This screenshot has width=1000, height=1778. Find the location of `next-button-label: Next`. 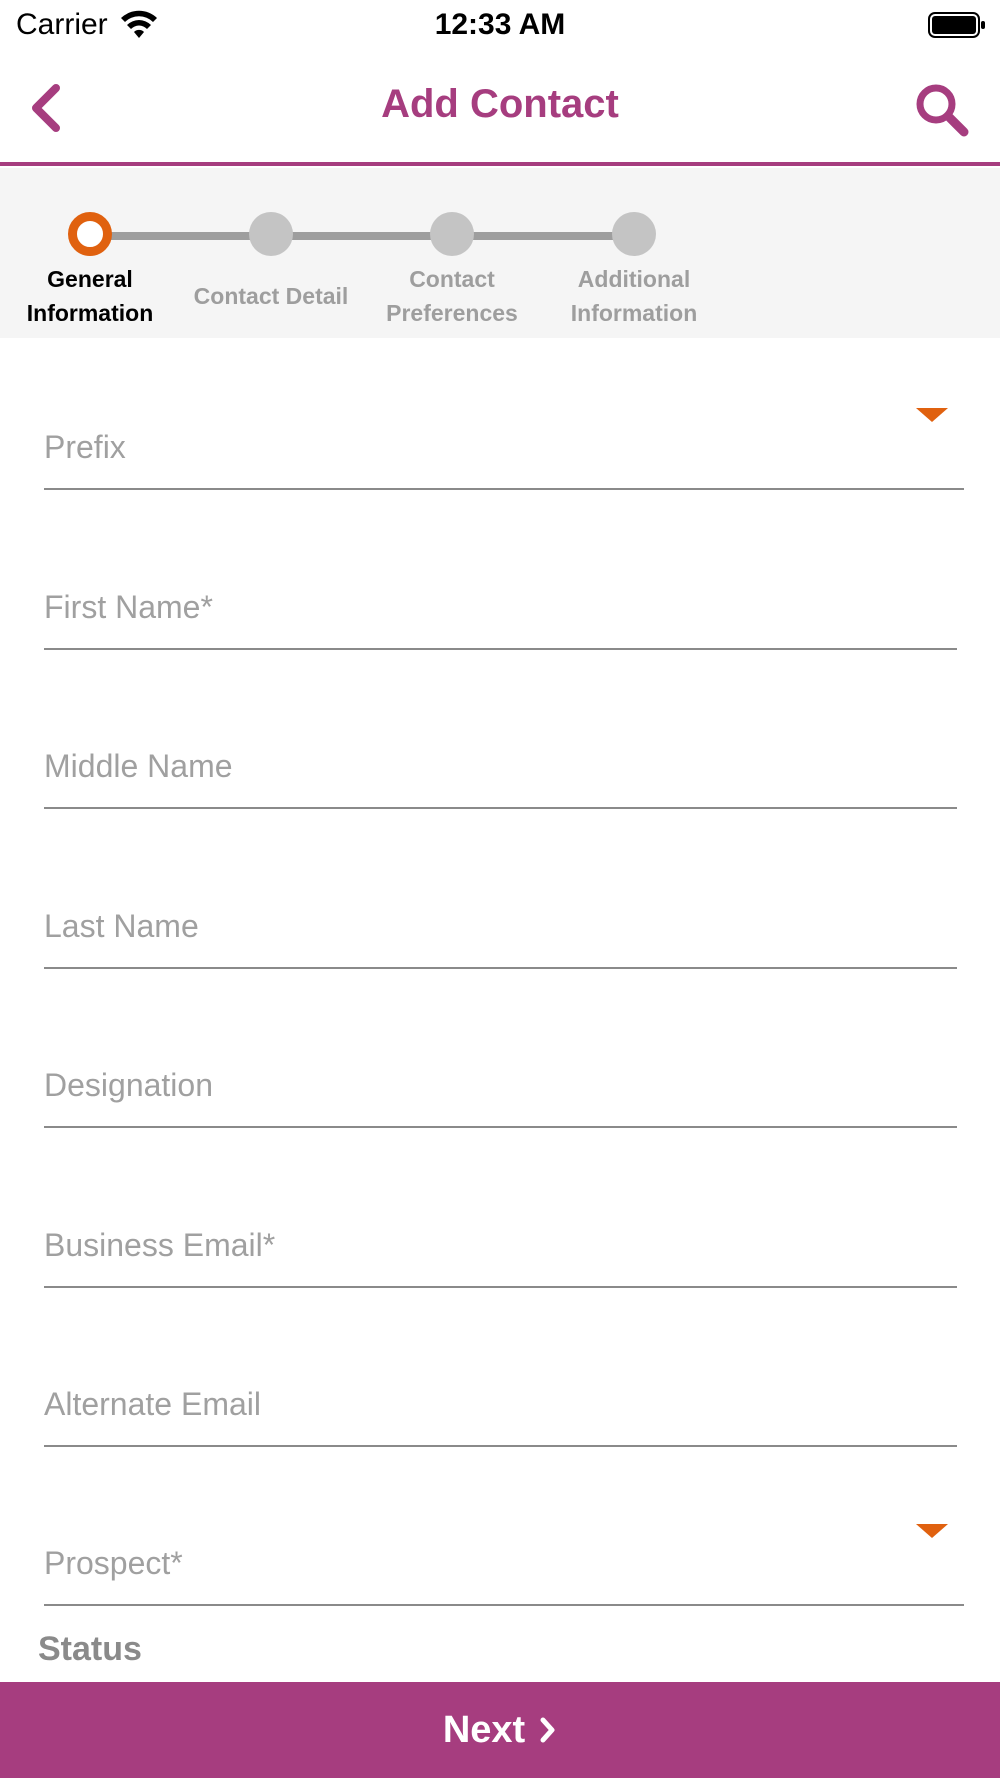

next-button-label: Next is located at coordinates (484, 1729).